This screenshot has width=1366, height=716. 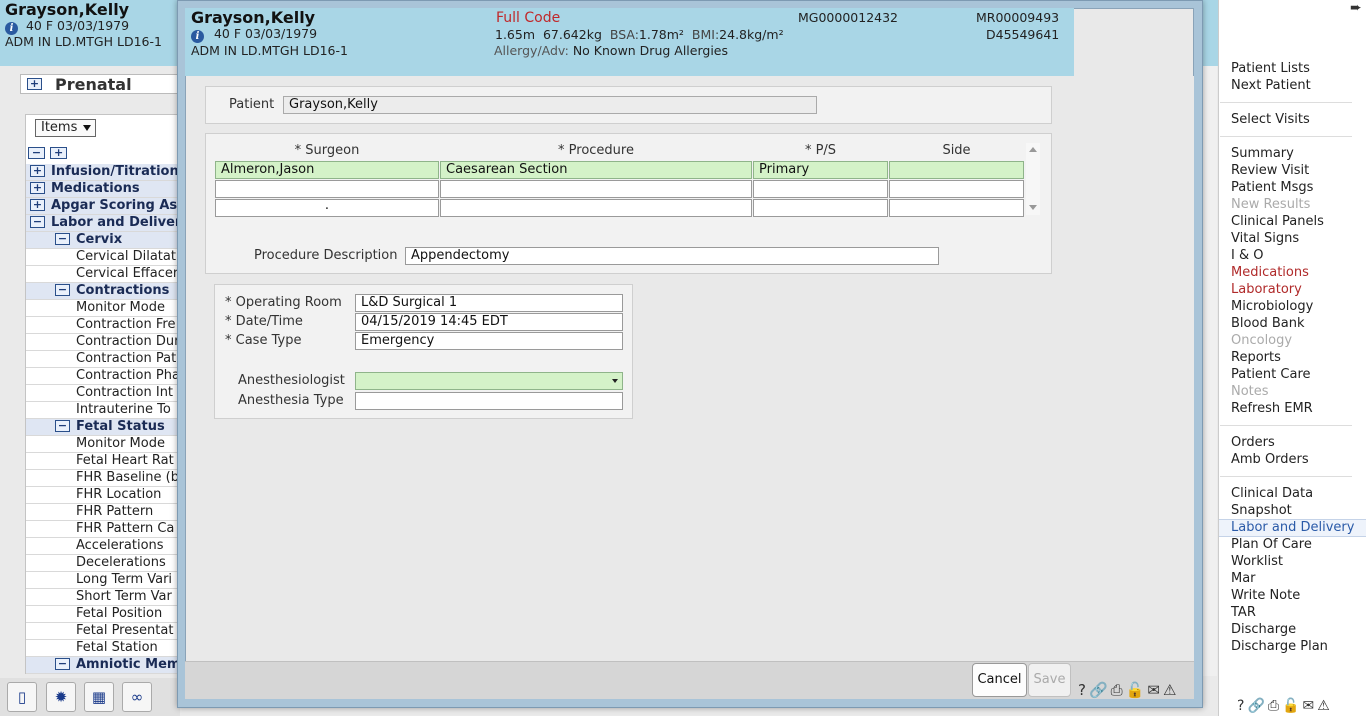 I want to click on nav-item: Clinical Panels, so click(x=1277, y=221).